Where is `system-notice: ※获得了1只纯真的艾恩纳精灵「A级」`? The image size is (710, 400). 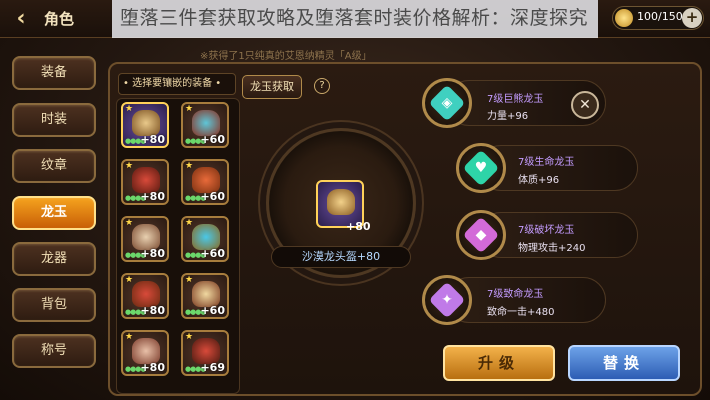 system-notice: ※获得了1只纯真的艾恩纳精灵「A级」 is located at coordinates (286, 56).